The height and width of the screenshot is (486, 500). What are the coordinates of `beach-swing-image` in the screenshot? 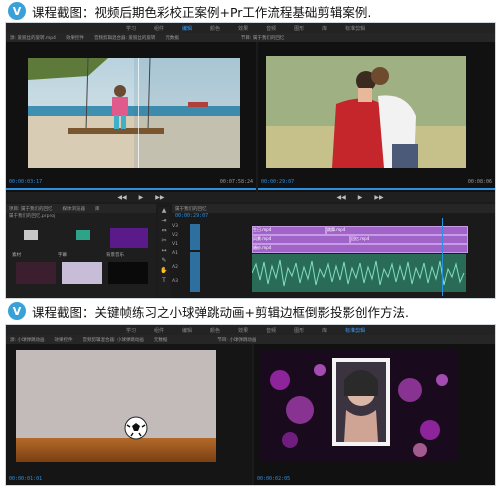 It's located at (134, 113).